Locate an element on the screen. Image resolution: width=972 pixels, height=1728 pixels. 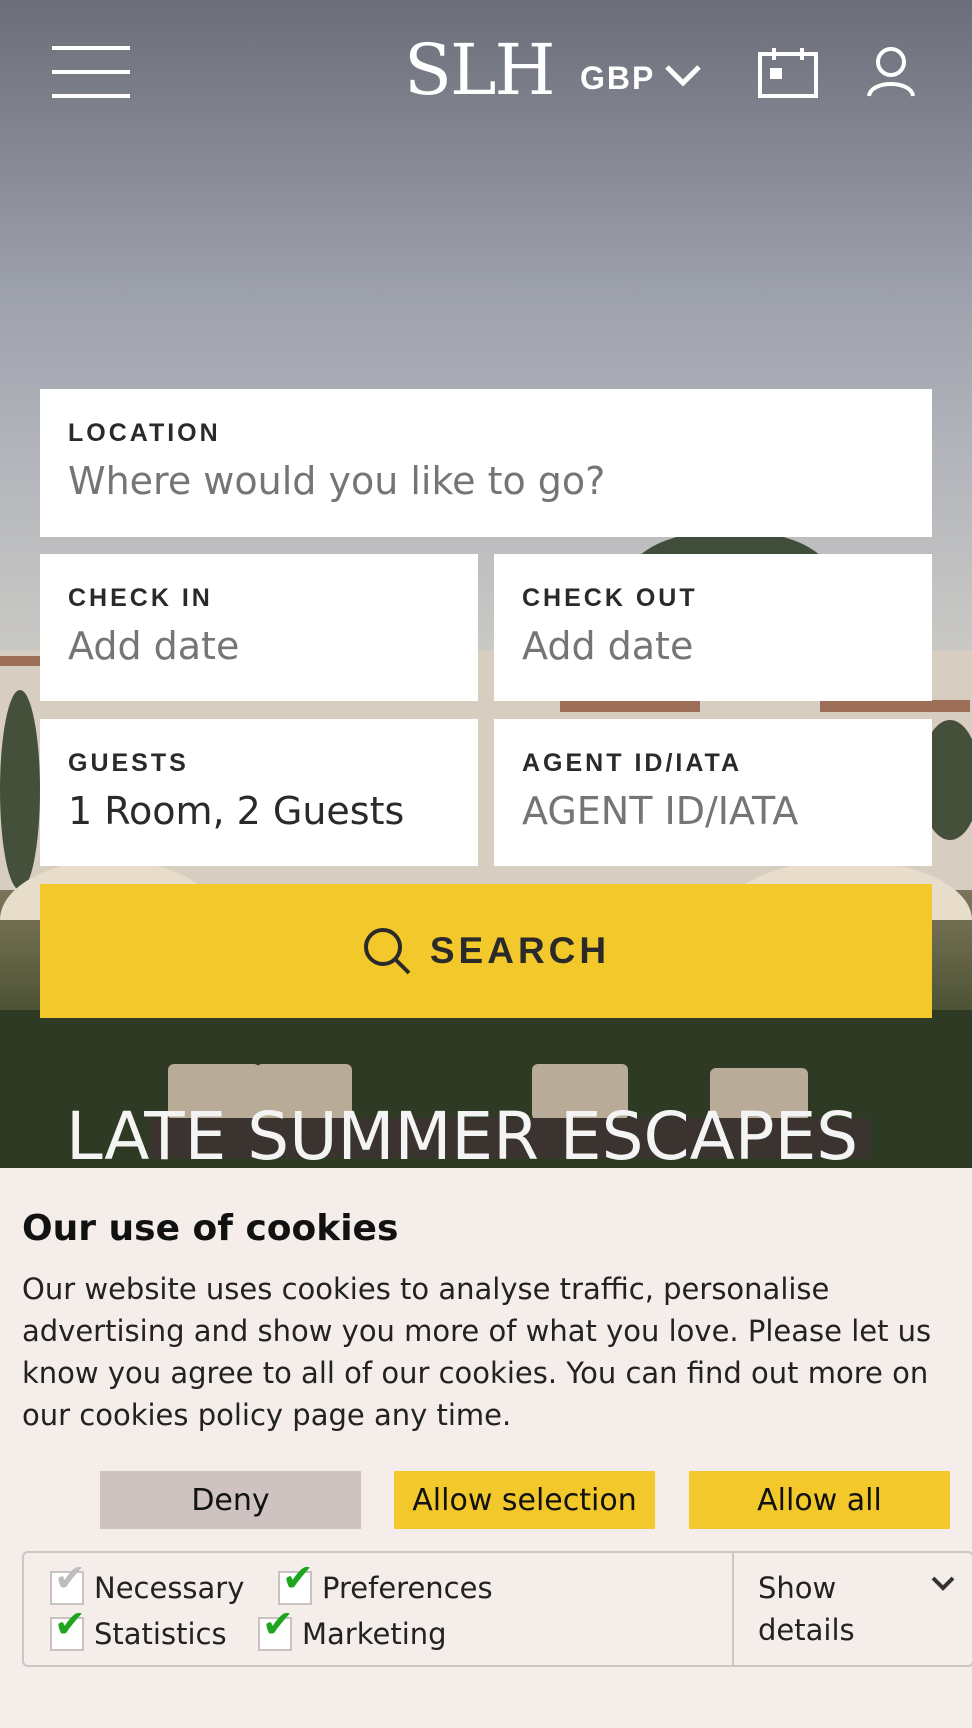
check-out-input is located at coordinates (713, 646).